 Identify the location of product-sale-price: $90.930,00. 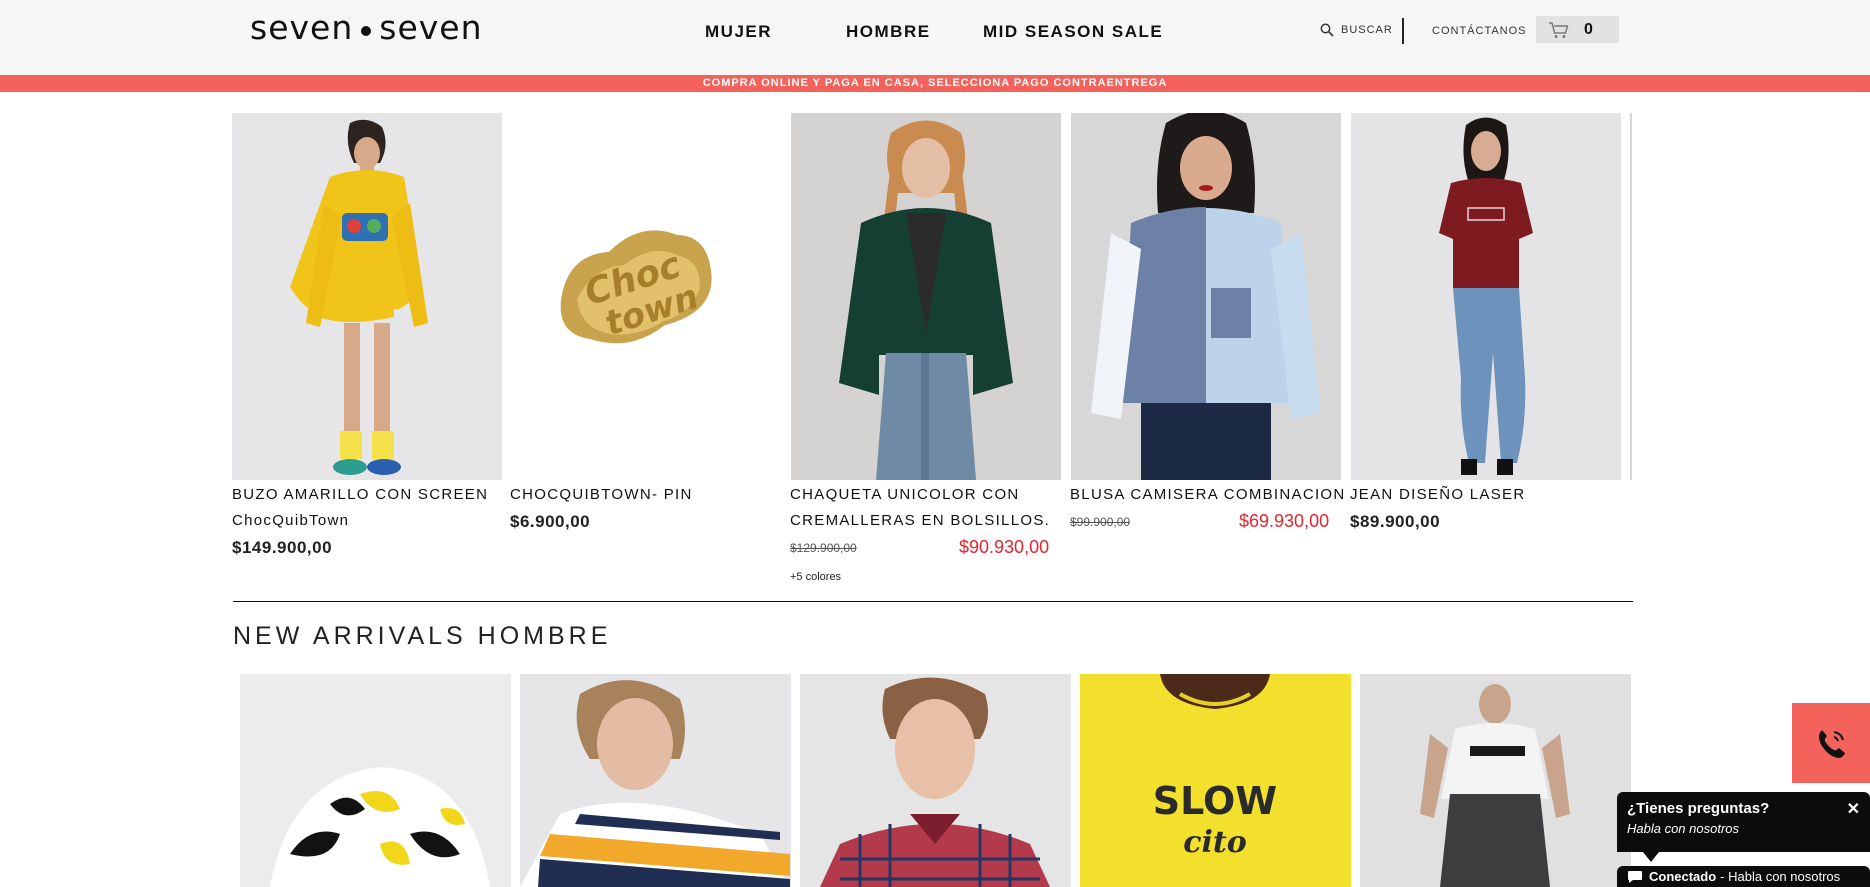
(1004, 547).